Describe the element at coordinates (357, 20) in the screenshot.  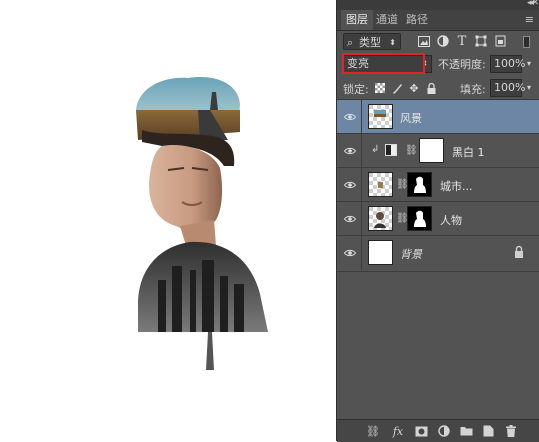
I see `tab-layers: 图层` at that location.